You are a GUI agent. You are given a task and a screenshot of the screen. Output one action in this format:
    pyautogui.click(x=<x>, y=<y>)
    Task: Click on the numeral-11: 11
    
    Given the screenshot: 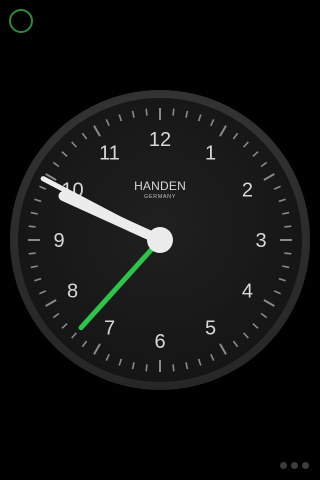 What is the action you would take?
    pyautogui.click(x=109, y=154)
    